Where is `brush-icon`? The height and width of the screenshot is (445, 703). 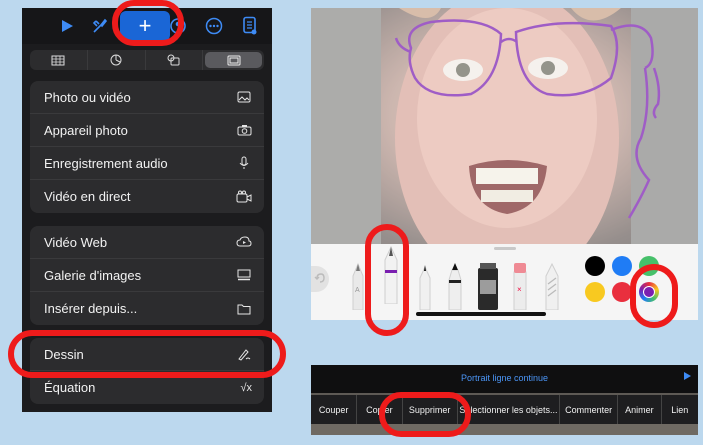
brush-icon is located at coordinates (100, 26).